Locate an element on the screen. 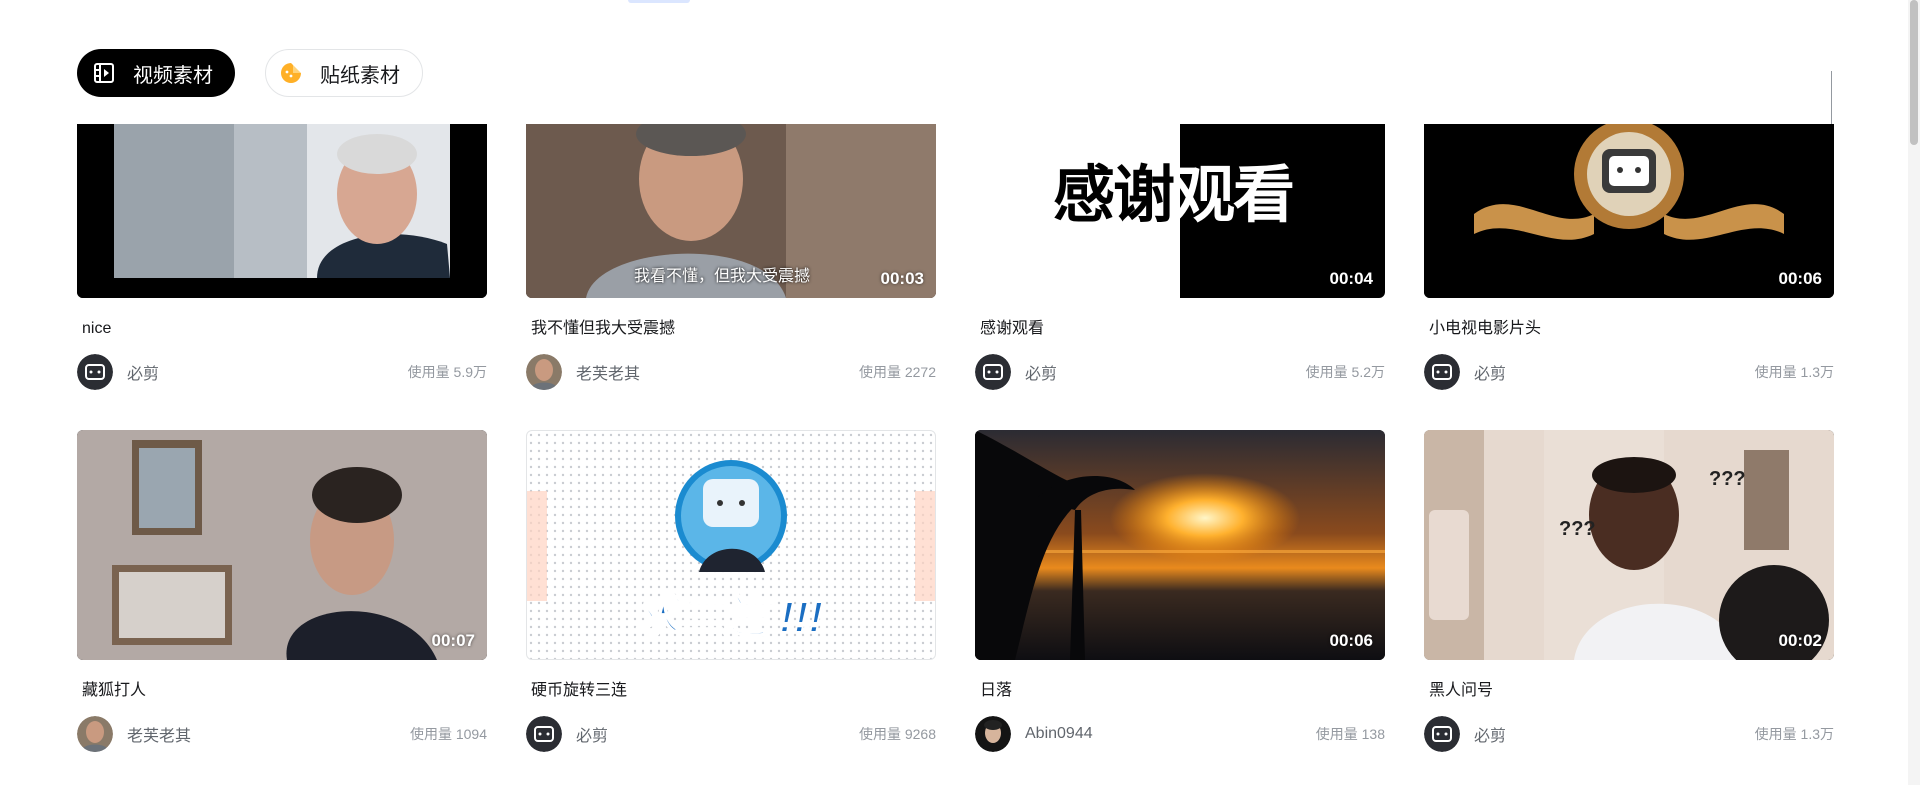  overlay-text-dark: 感谢 is located at coordinates (1114, 195).